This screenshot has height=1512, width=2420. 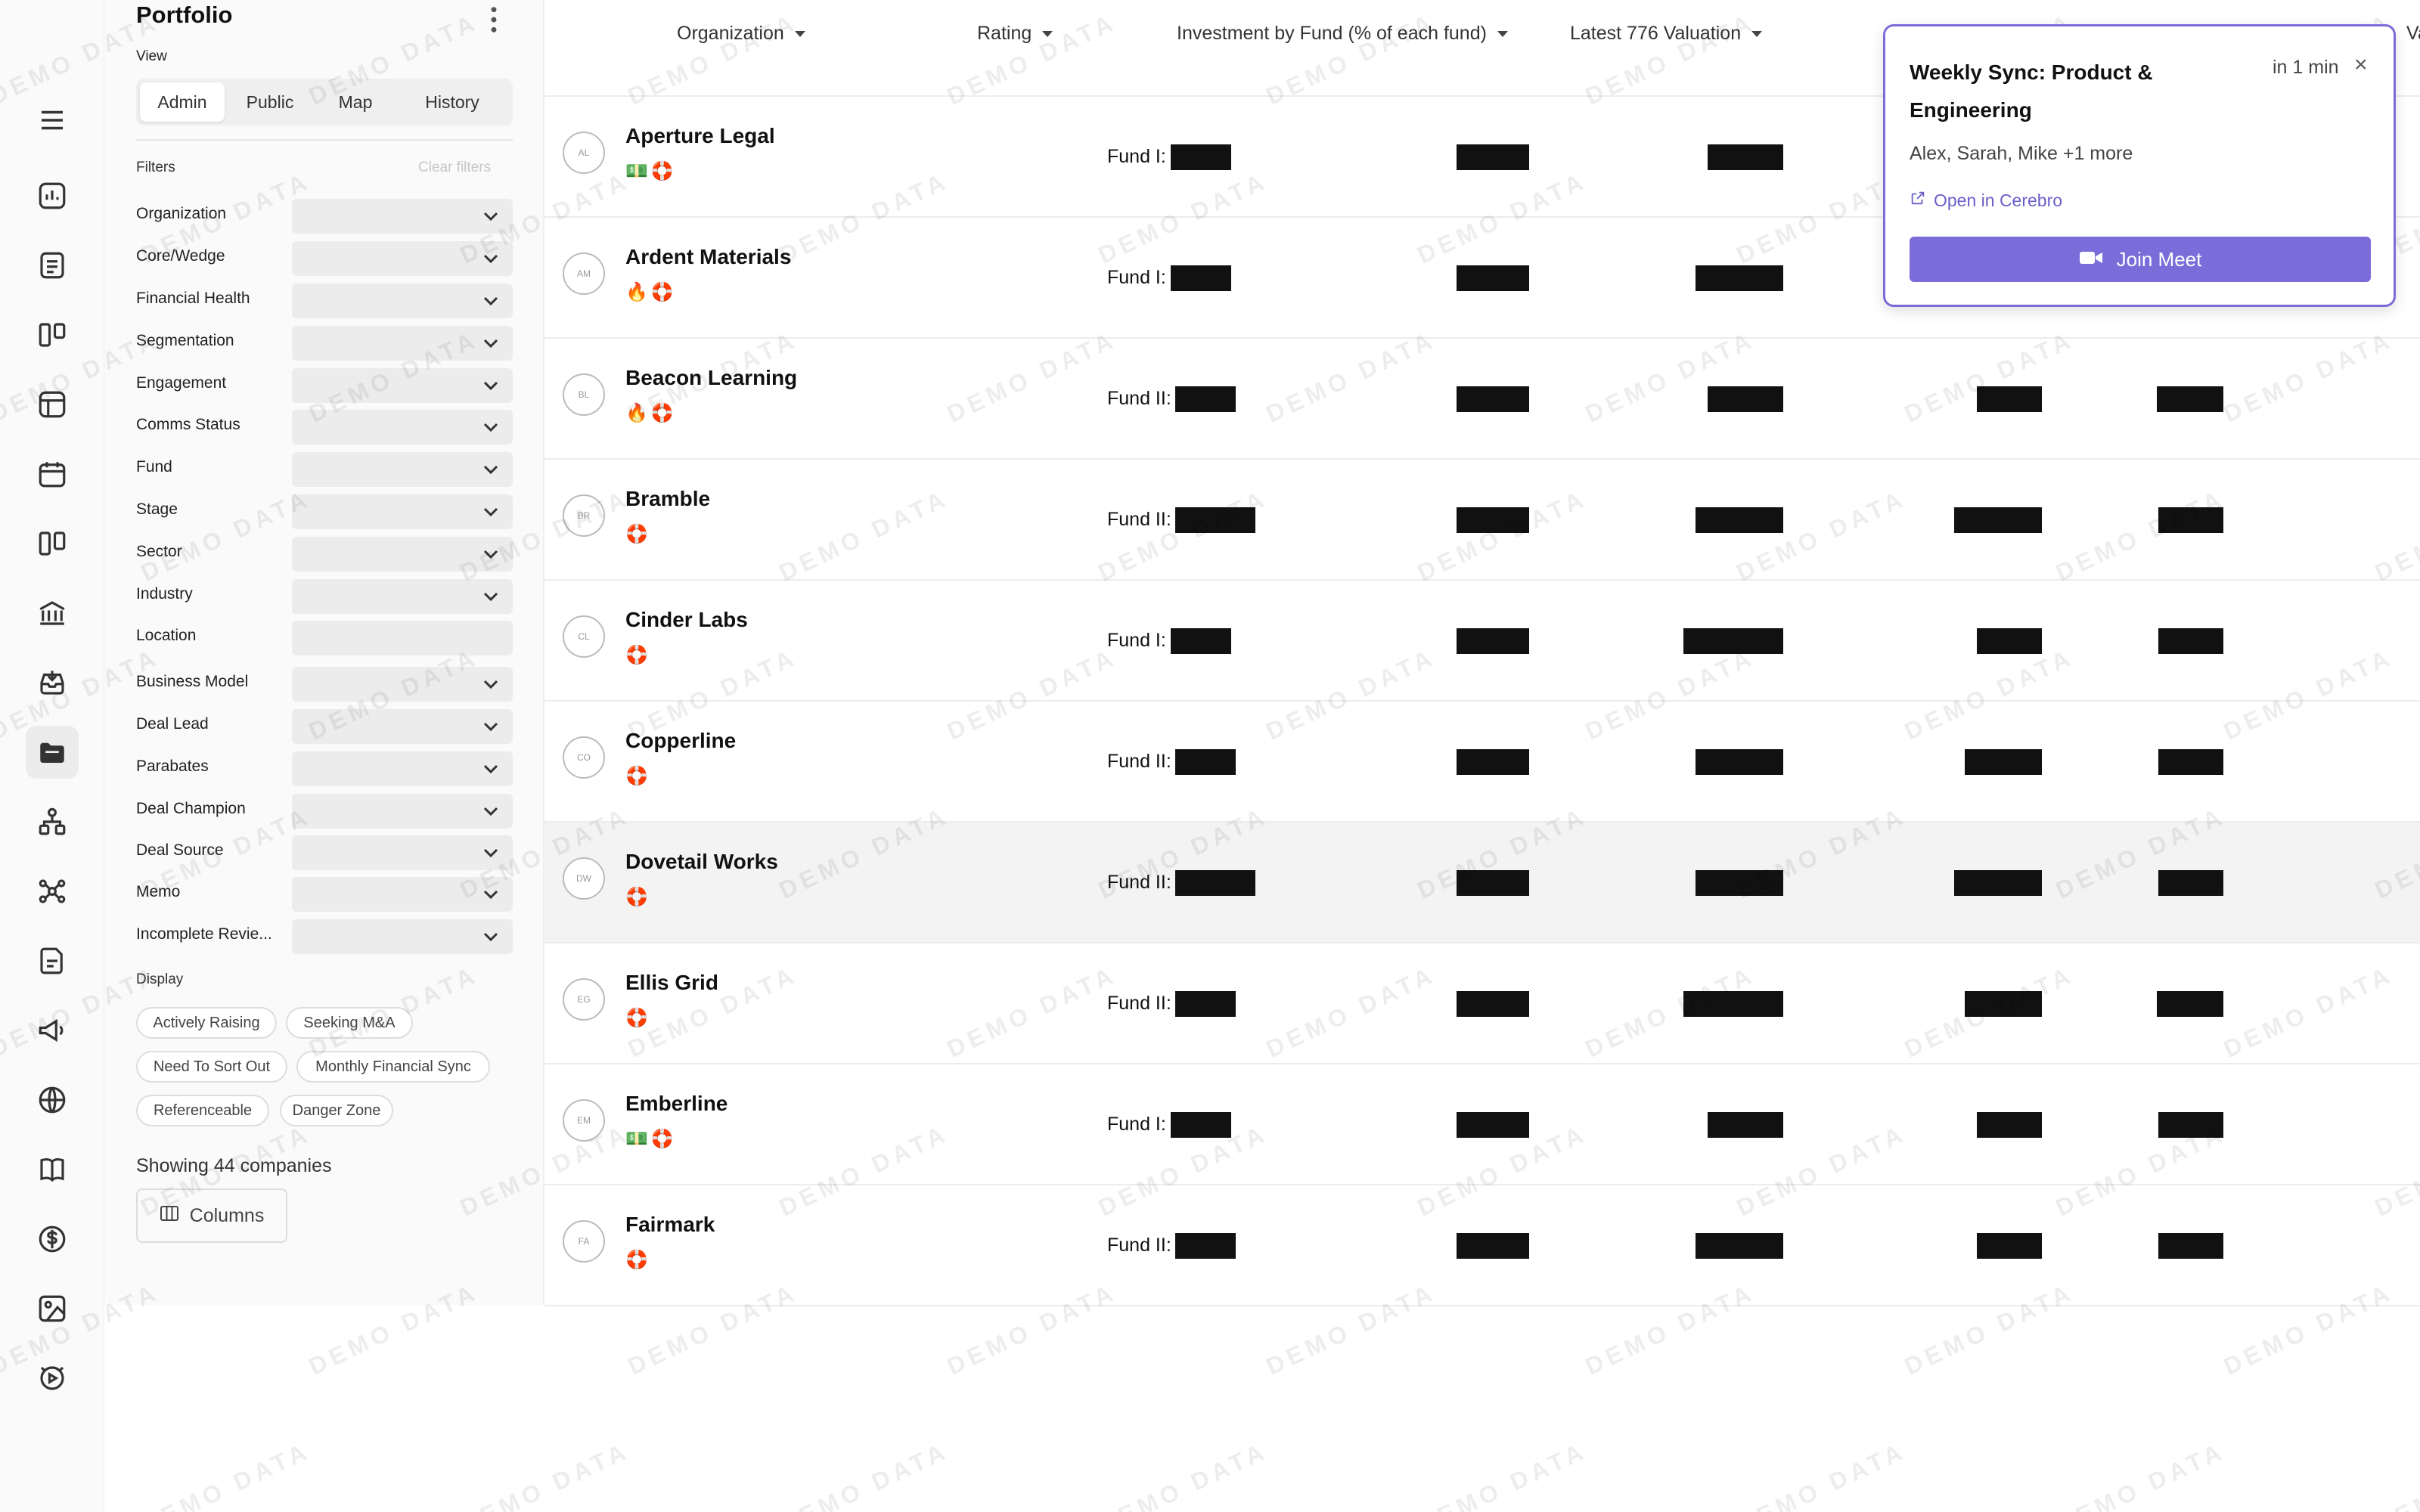 What do you see at coordinates (393, 1067) in the screenshot?
I see `chip-monthly-financial-sync: Monthly Financial Sync` at bounding box center [393, 1067].